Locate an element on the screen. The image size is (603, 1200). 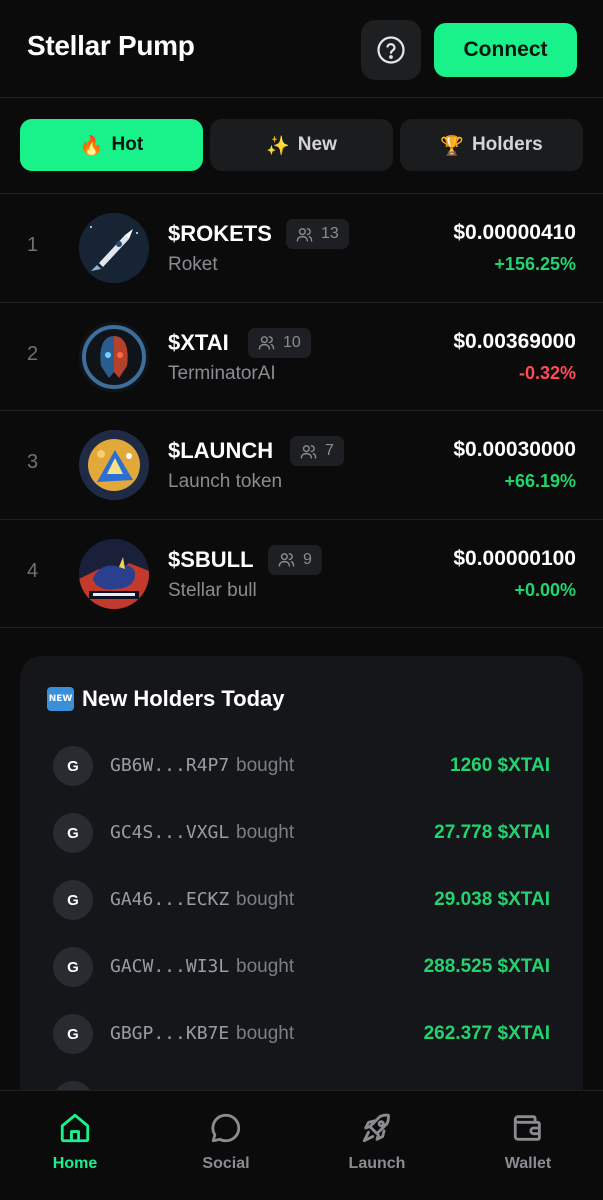
question-circle-icon is located at coordinates (391, 50).